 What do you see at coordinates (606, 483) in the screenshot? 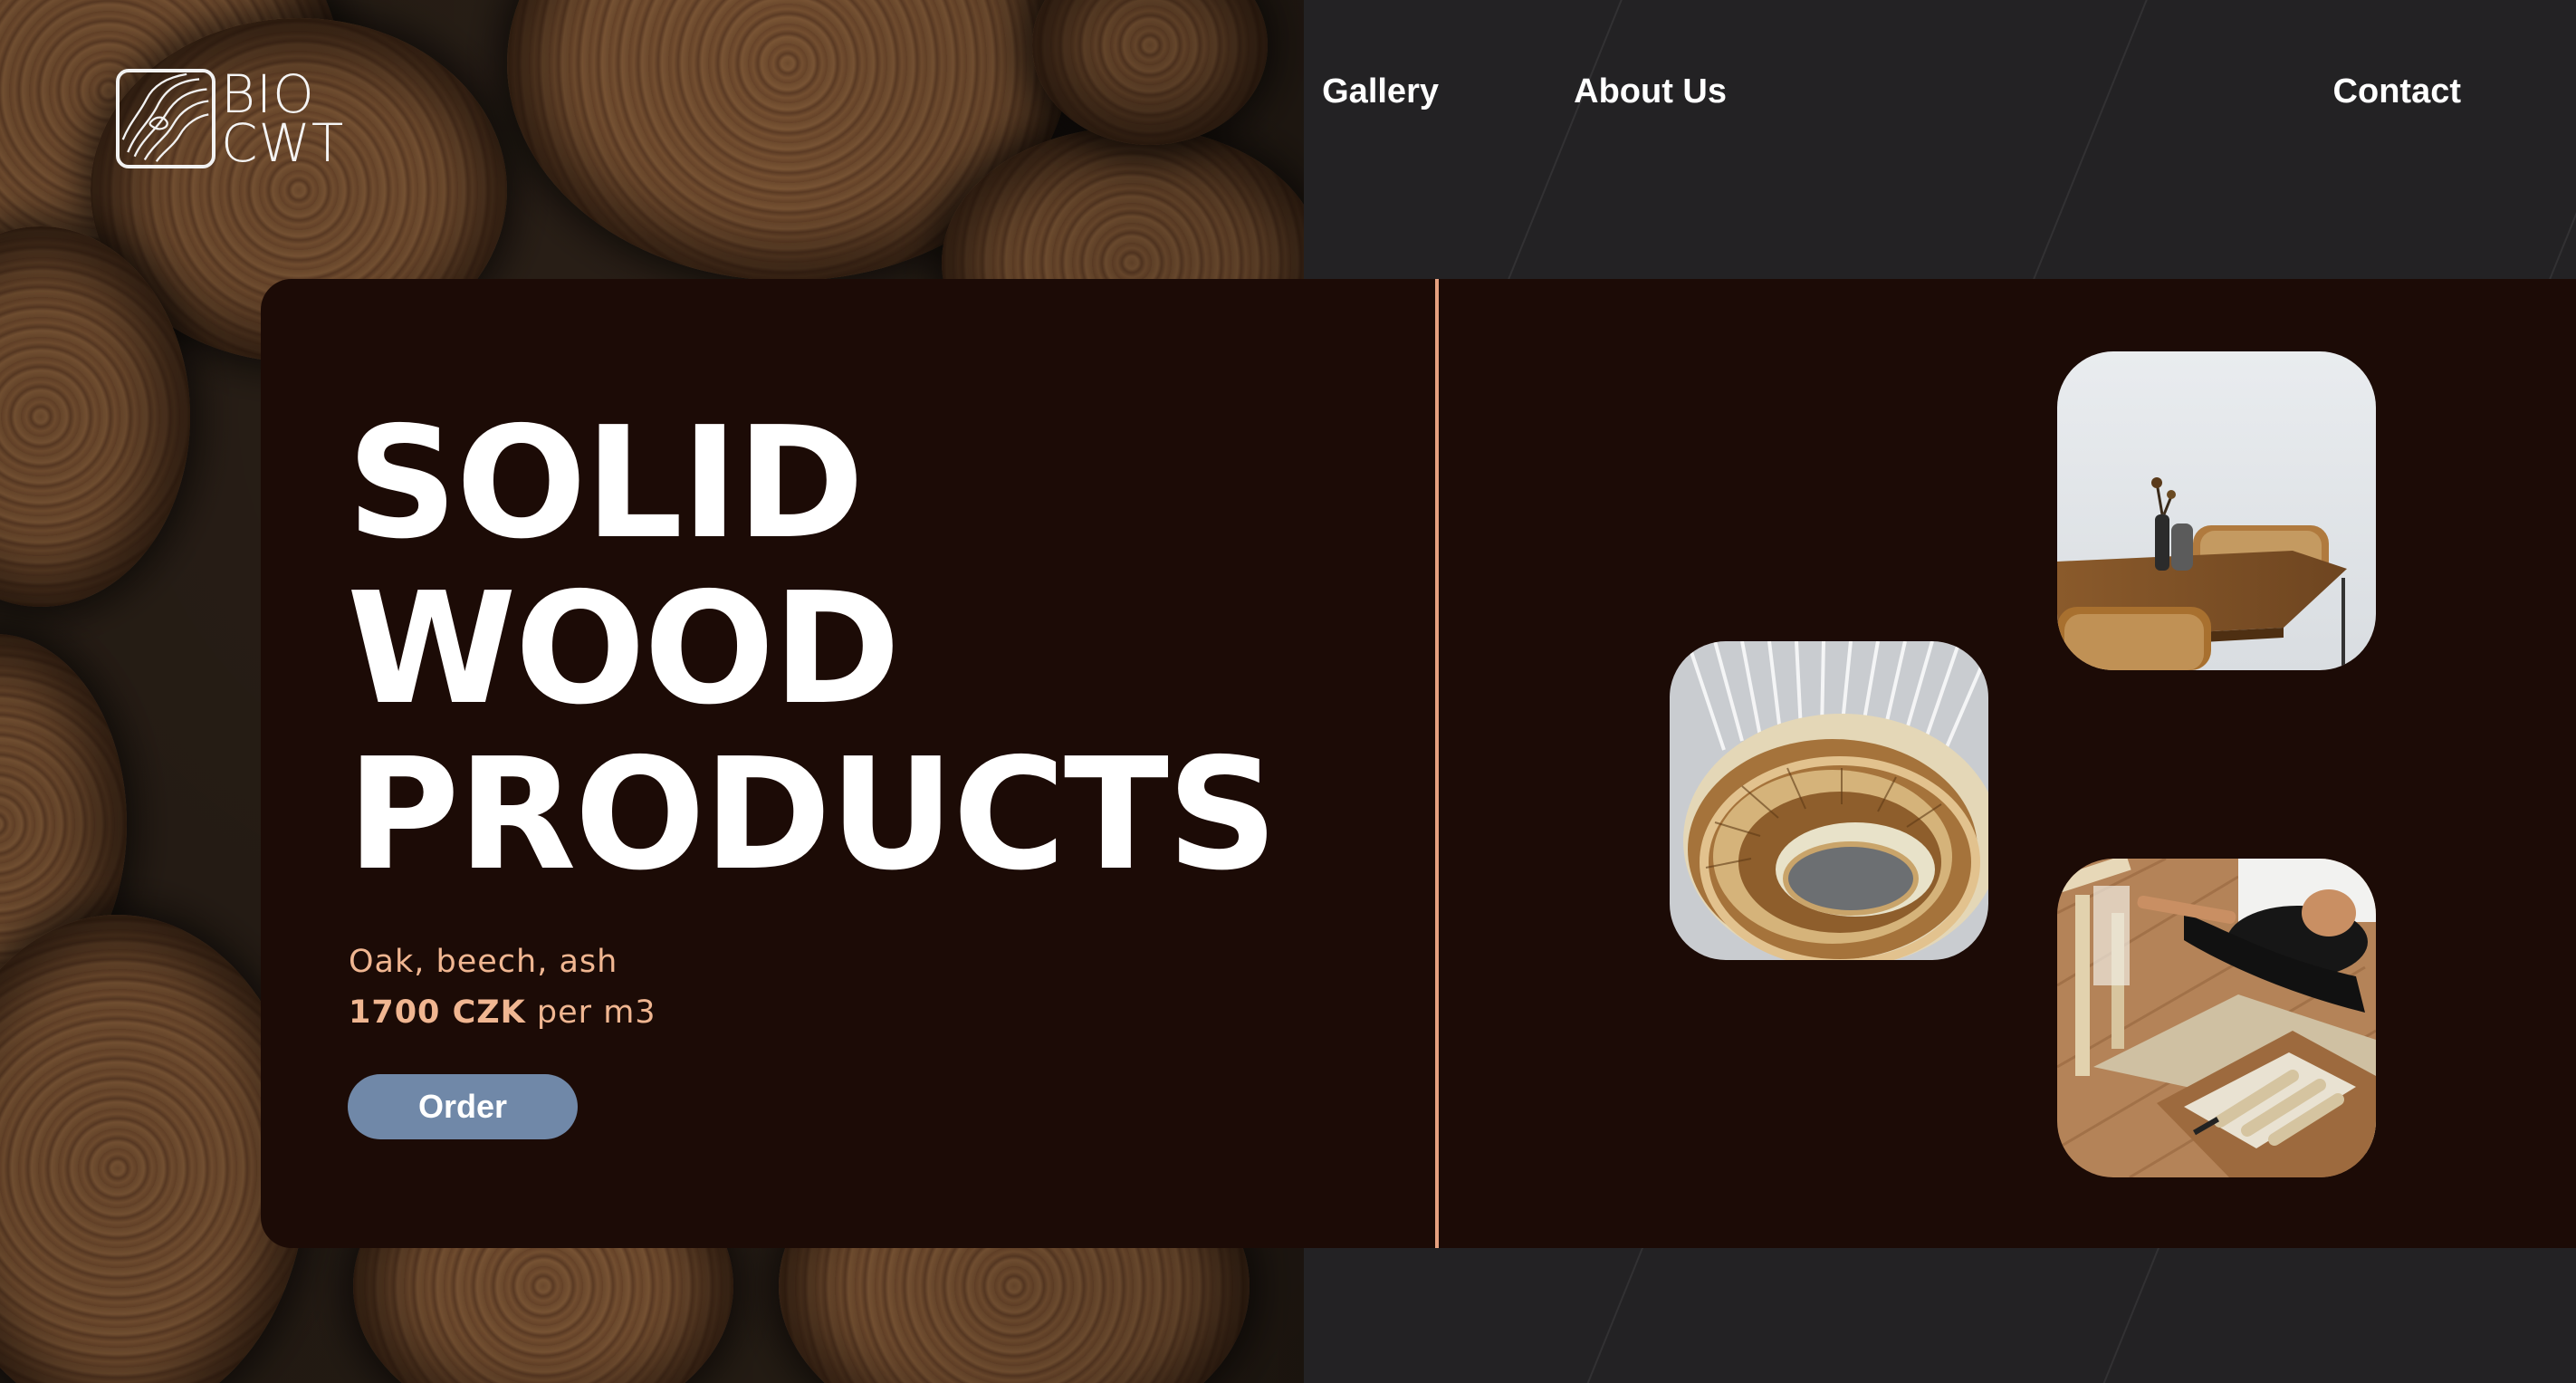
I see `headline-line-1: SOLID` at bounding box center [606, 483].